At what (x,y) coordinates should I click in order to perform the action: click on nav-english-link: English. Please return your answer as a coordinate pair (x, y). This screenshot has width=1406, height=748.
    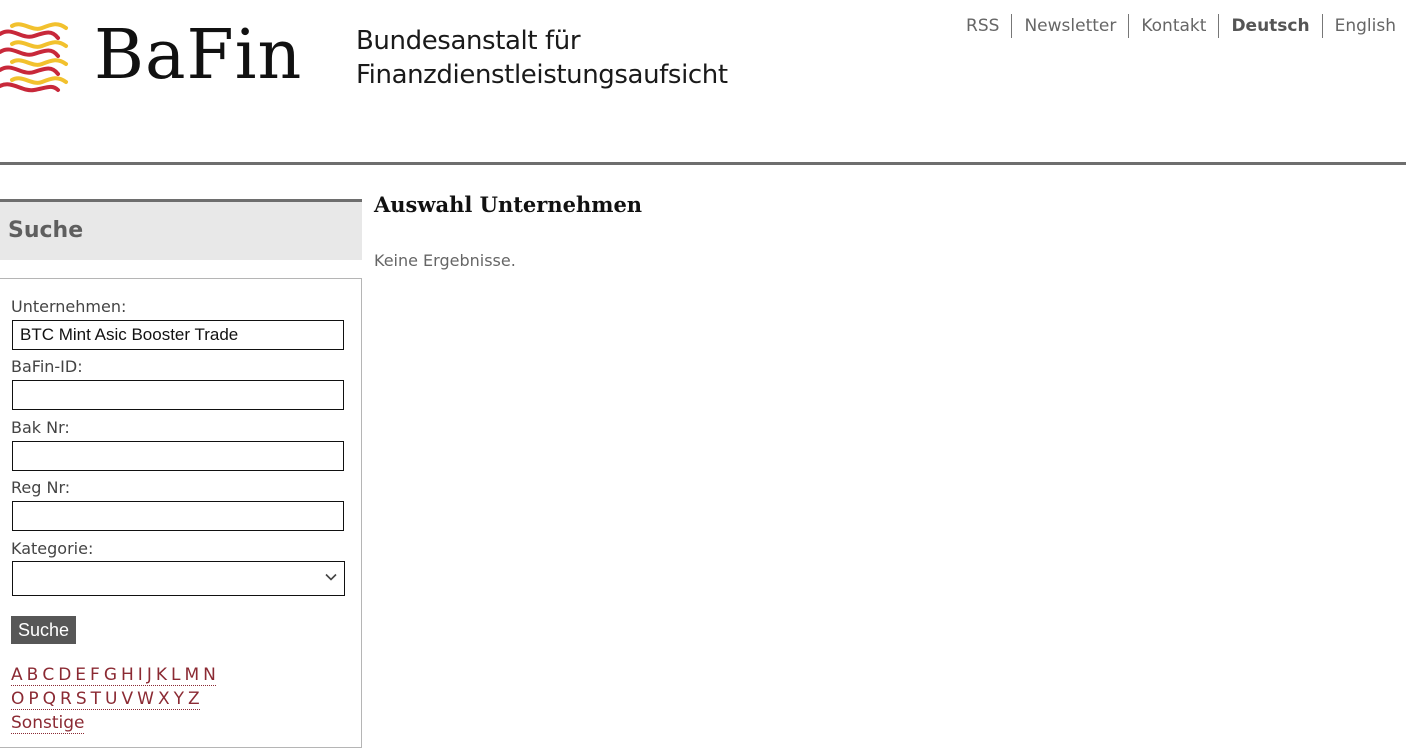
    Looking at the image, I should click on (1358, 26).